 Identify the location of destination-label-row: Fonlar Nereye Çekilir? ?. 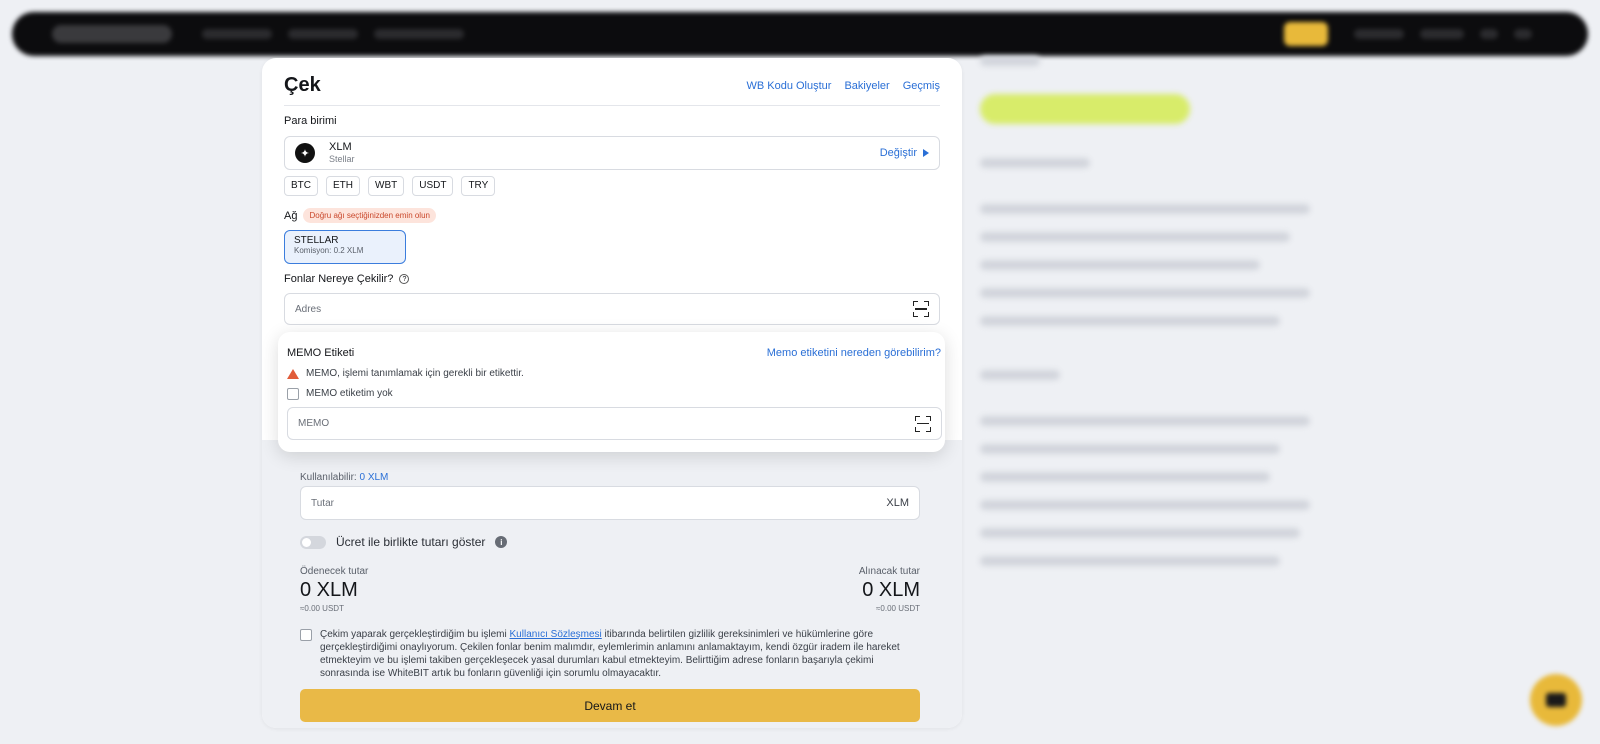
(347, 279).